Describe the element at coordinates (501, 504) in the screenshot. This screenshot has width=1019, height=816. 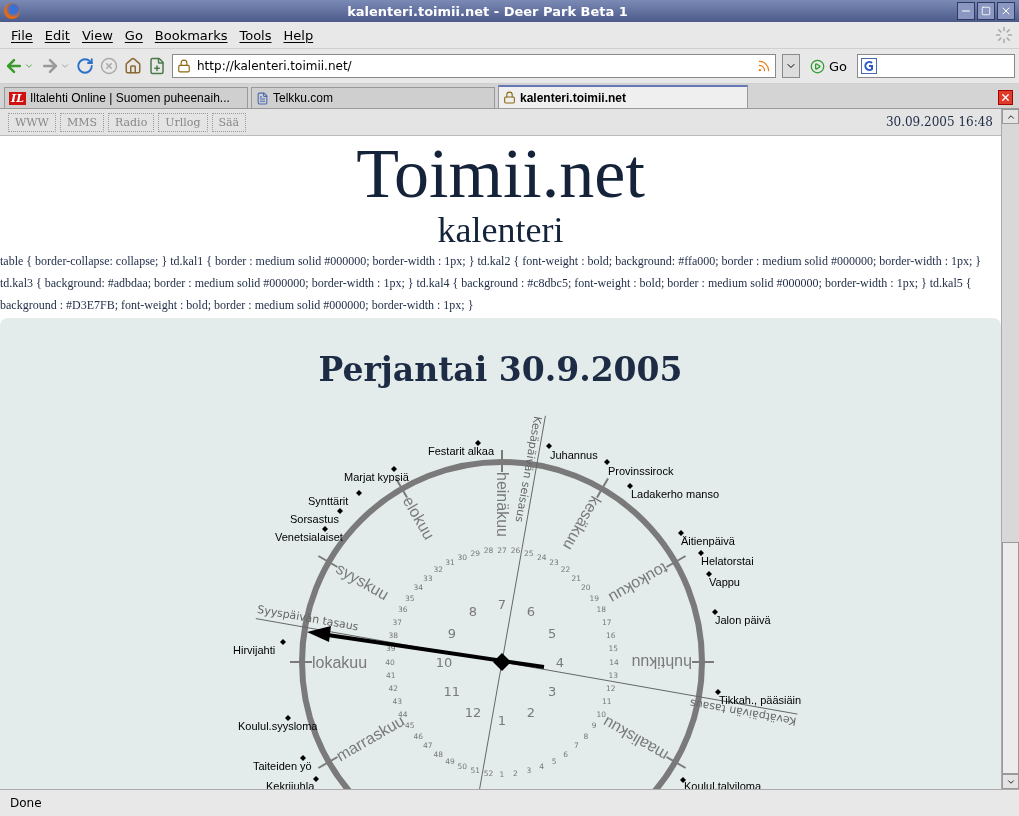
I see `month-label: heinäkuu` at that location.